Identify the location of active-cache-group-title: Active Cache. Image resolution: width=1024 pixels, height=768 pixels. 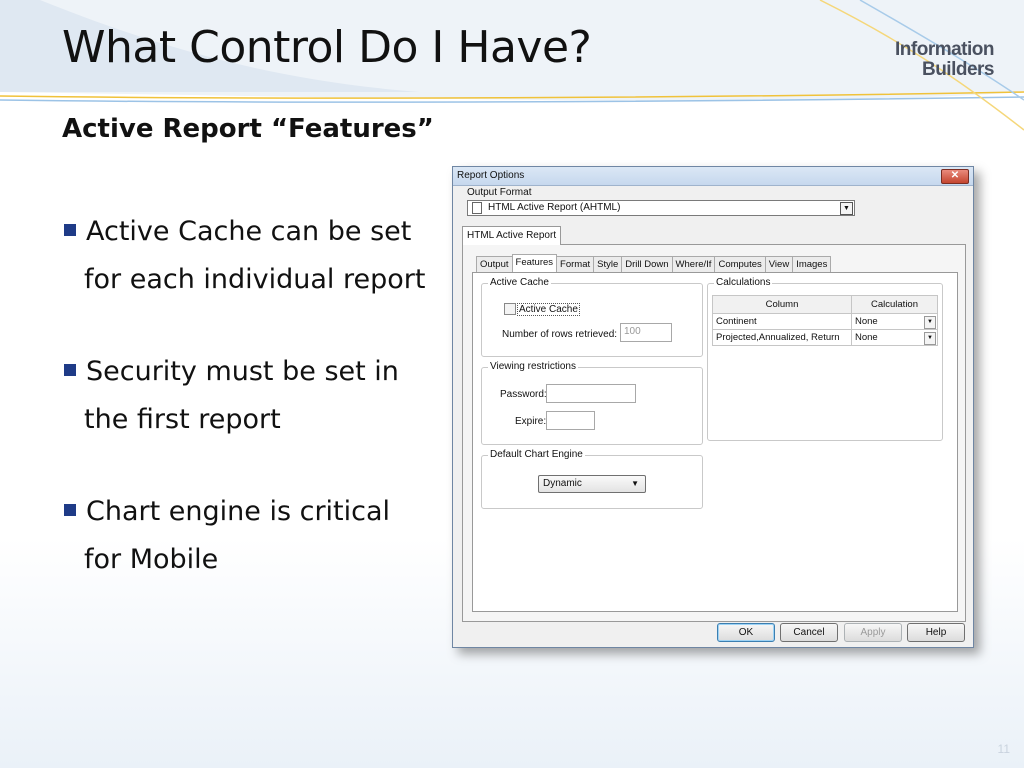
(519, 282).